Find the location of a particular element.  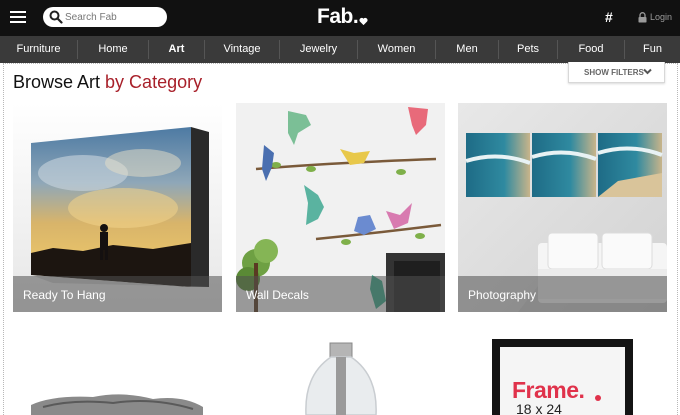

search-icon is located at coordinates (56, 17).